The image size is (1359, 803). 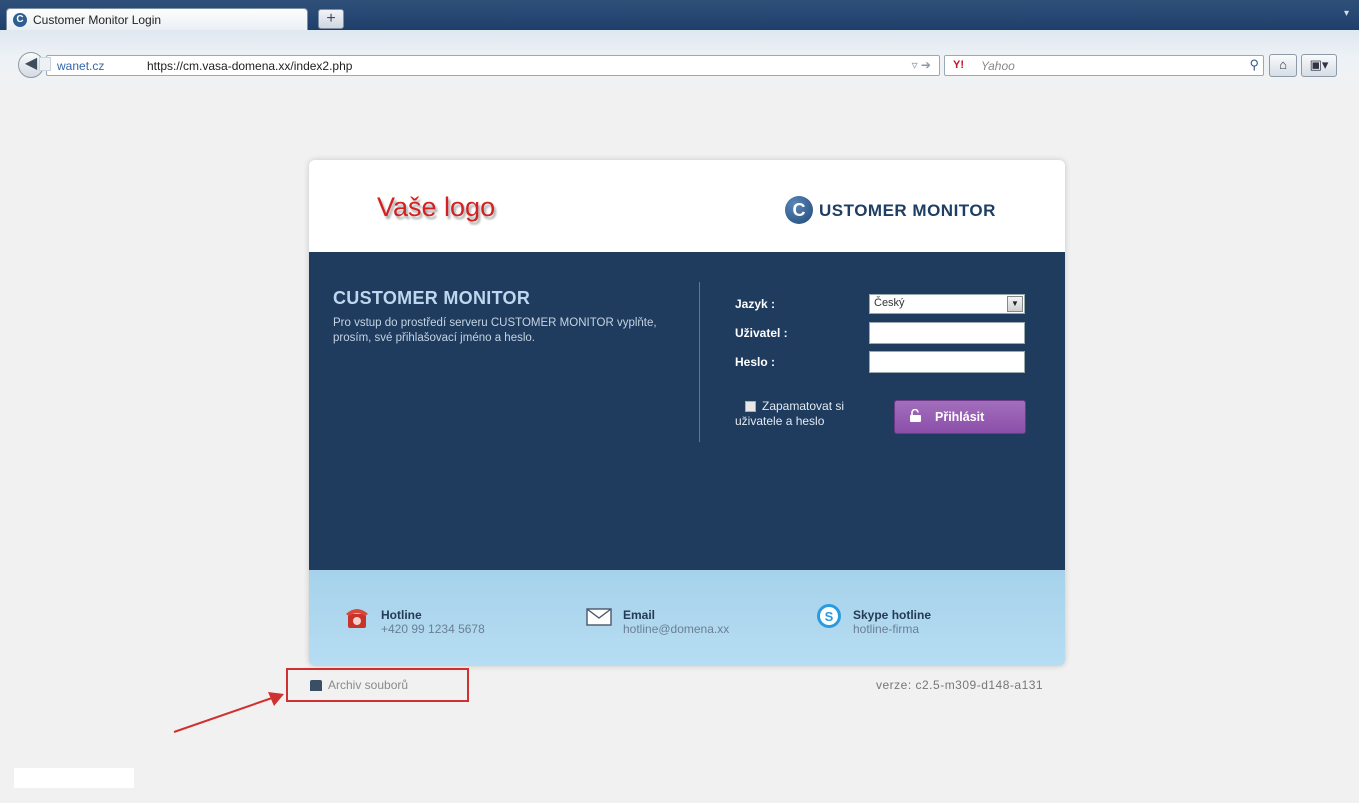 What do you see at coordinates (401, 615) in the screenshot?
I see `hotline-title: Hotline` at bounding box center [401, 615].